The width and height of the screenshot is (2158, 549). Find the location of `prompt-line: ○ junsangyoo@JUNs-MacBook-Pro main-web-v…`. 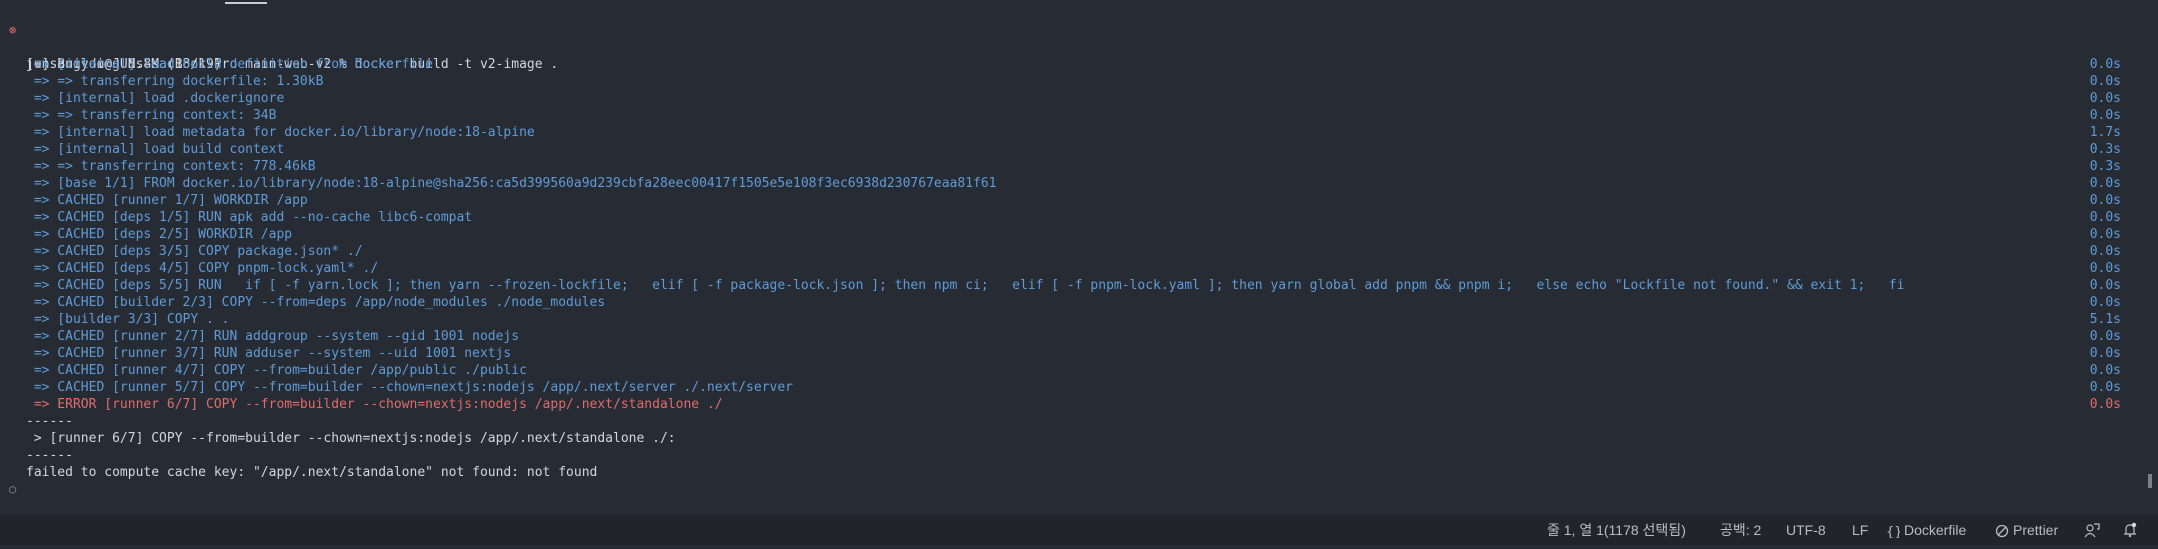

prompt-line: ○ junsangyoo@JUNs-MacBook-Pro main-web-v… is located at coordinates (1079, 506).